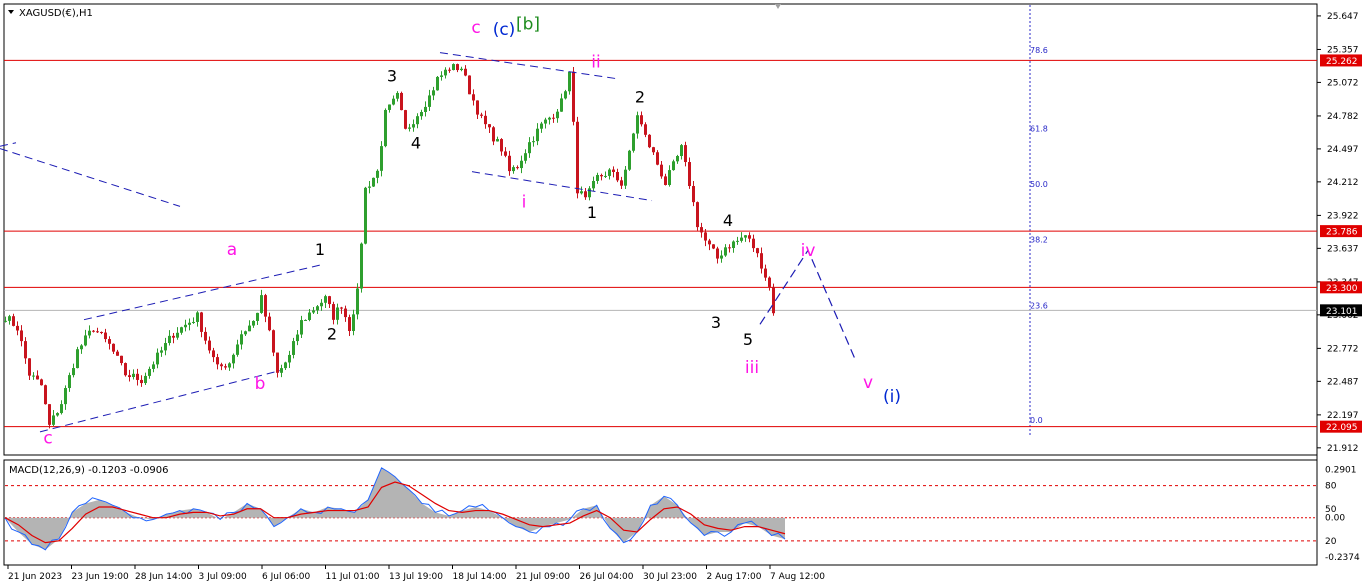  What do you see at coordinates (332, 333) in the screenshot?
I see `wave-label: 2` at bounding box center [332, 333].